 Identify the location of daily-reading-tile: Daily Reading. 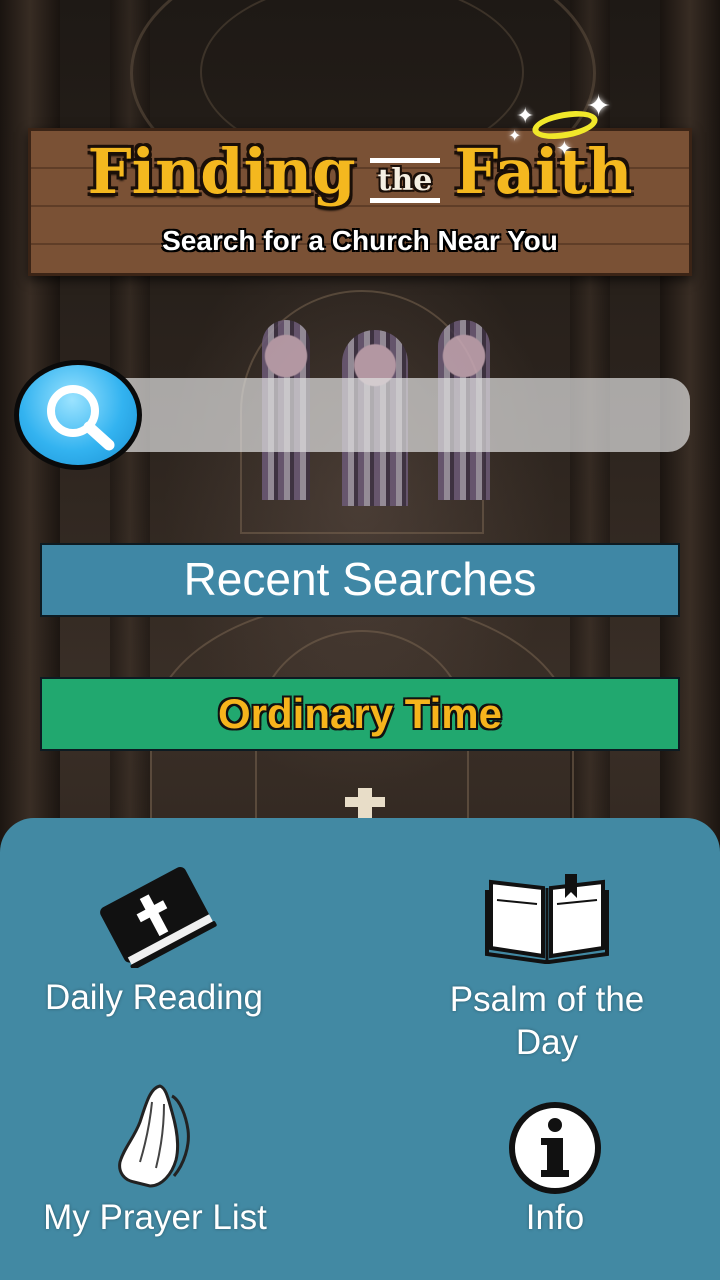
(154, 938).